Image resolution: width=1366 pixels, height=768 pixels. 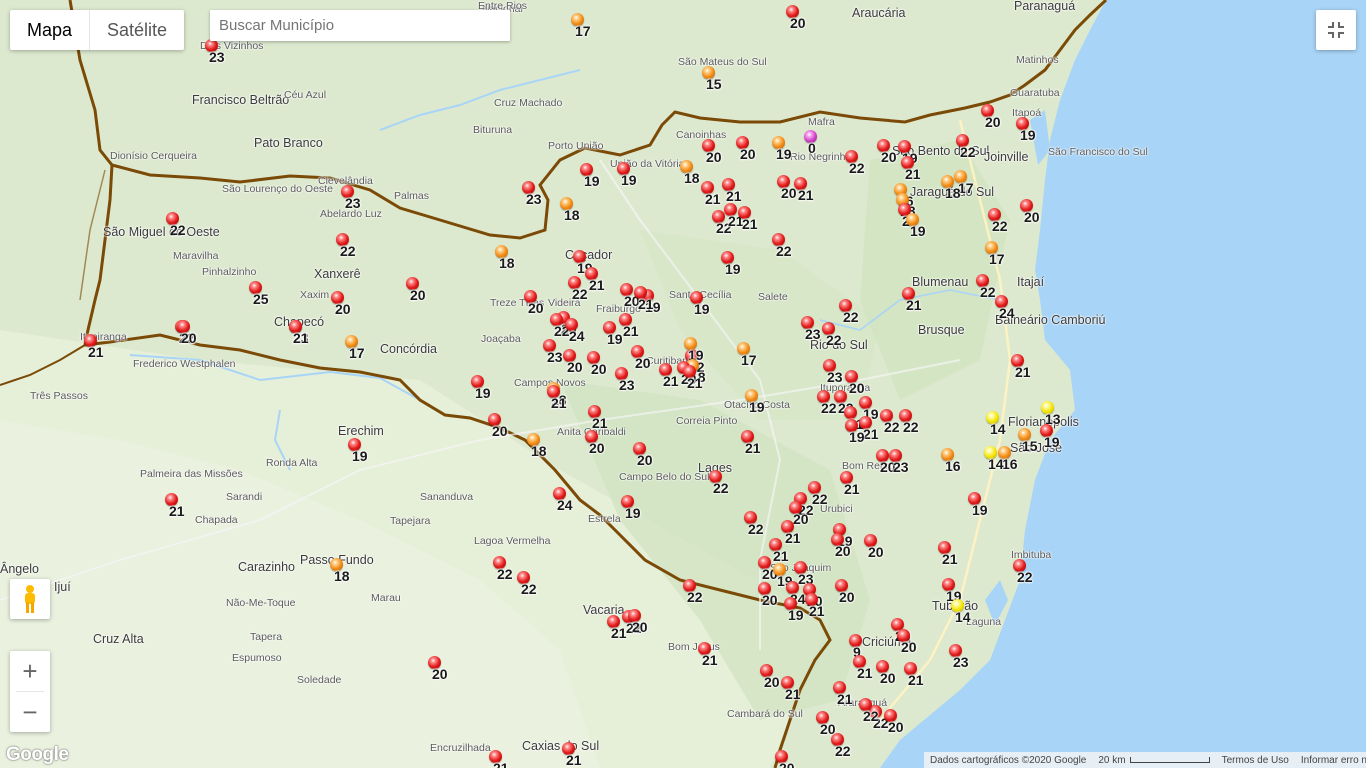 What do you see at coordinates (1255, 760) in the screenshot?
I see `terms-link: Termos de Uso` at bounding box center [1255, 760].